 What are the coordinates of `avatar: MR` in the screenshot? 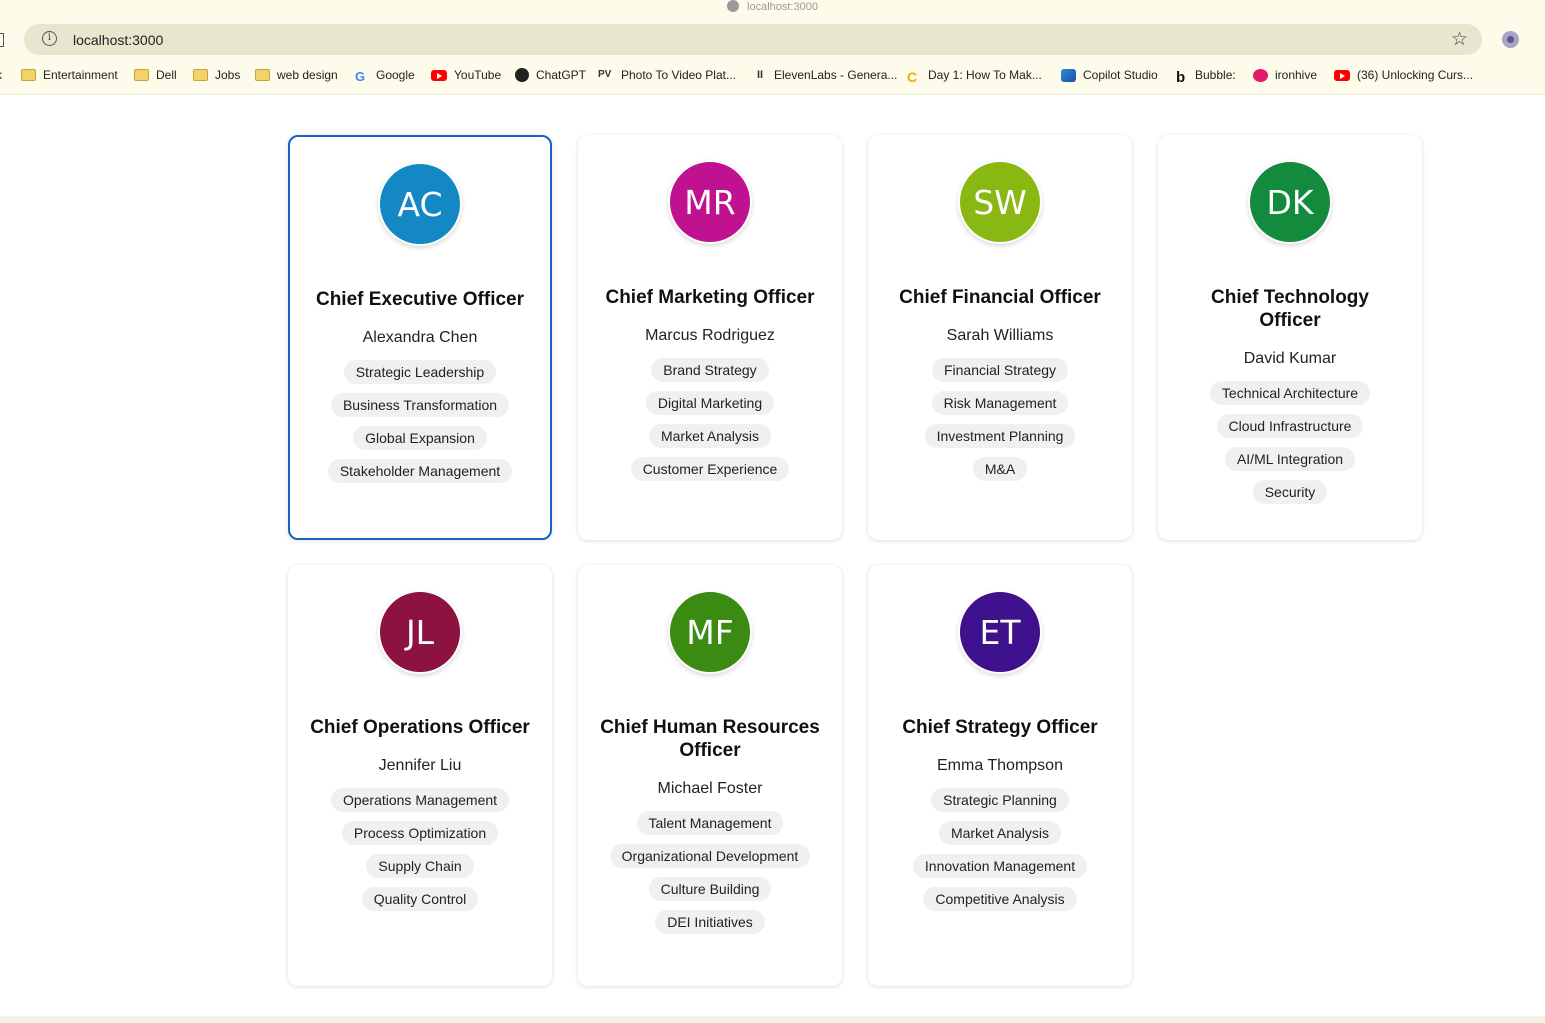 It's located at (710, 202).